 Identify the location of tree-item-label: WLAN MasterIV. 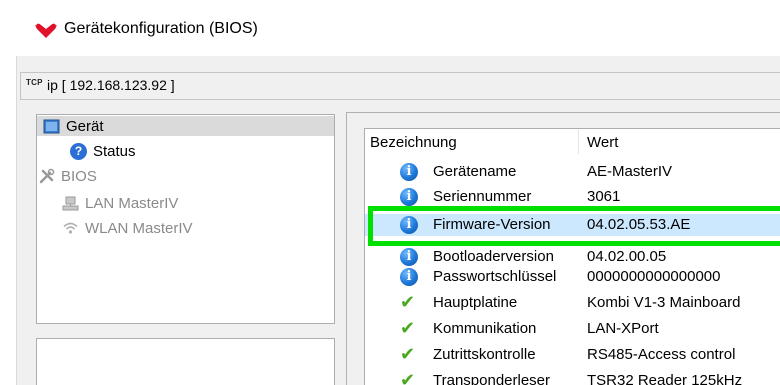
(139, 228).